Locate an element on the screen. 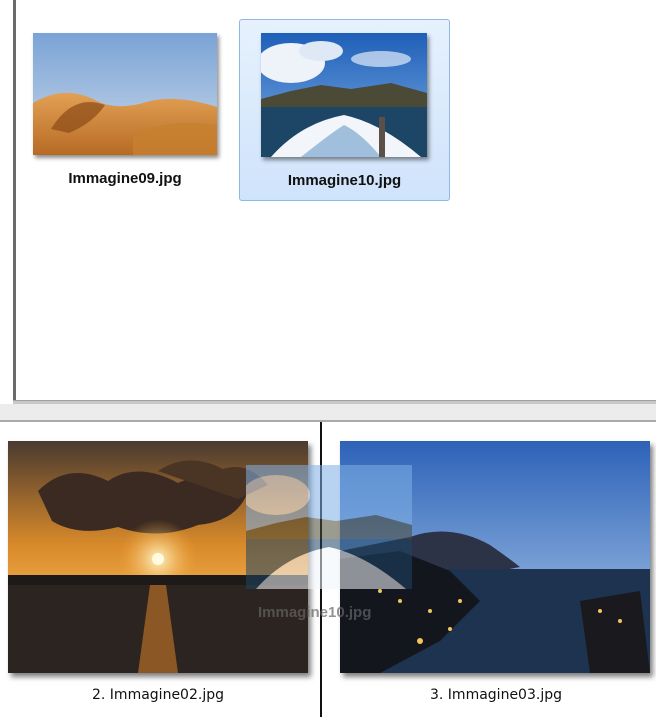 The image size is (656, 717). drag-ghost-thumbnail is located at coordinates (329, 527).